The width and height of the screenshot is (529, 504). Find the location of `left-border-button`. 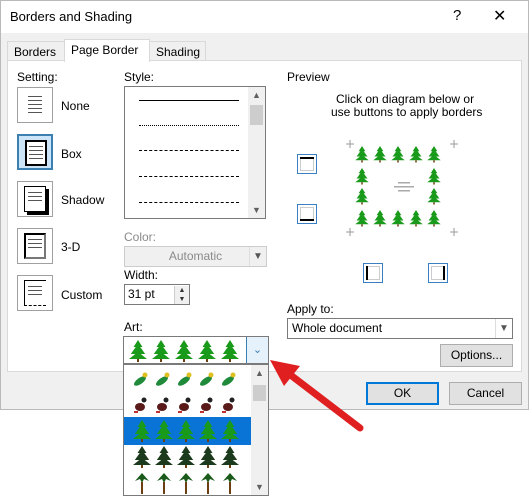

left-border-button is located at coordinates (373, 273).